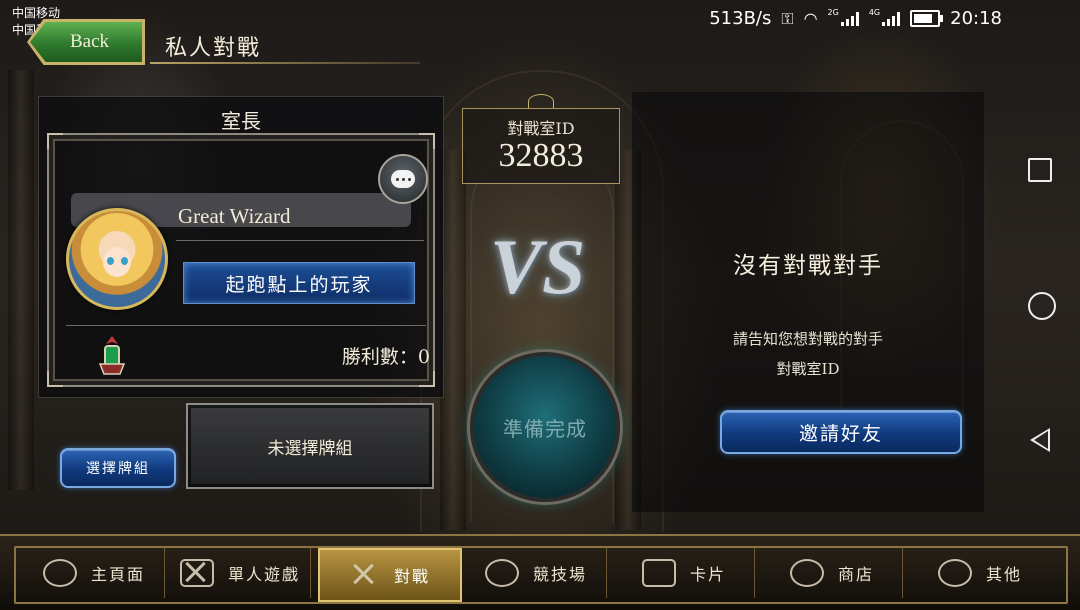 Image resolution: width=1080 pixels, height=610 pixels. Describe the element at coordinates (117, 574) in the screenshot. I see `nav-label-home: 主頁面` at that location.